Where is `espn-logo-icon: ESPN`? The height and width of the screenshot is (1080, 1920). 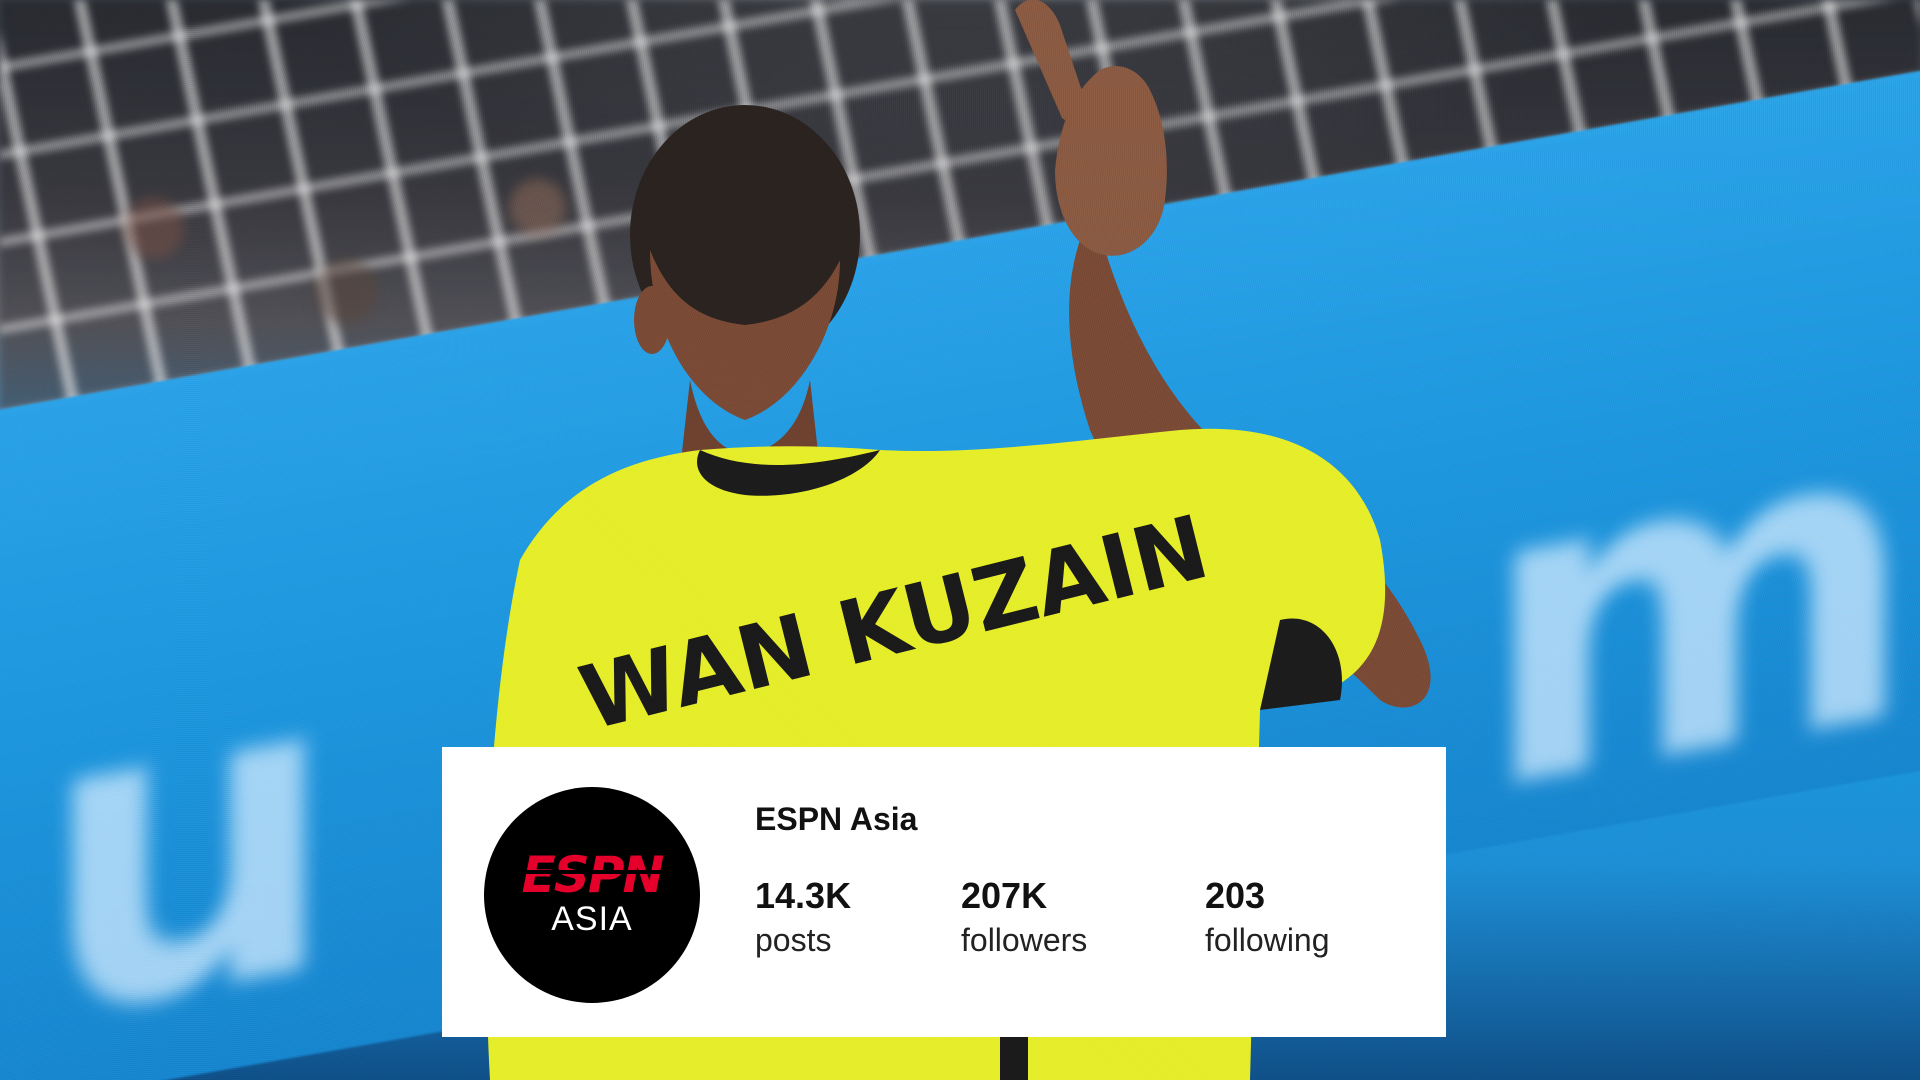 espn-logo-icon: ESPN is located at coordinates (594, 874).